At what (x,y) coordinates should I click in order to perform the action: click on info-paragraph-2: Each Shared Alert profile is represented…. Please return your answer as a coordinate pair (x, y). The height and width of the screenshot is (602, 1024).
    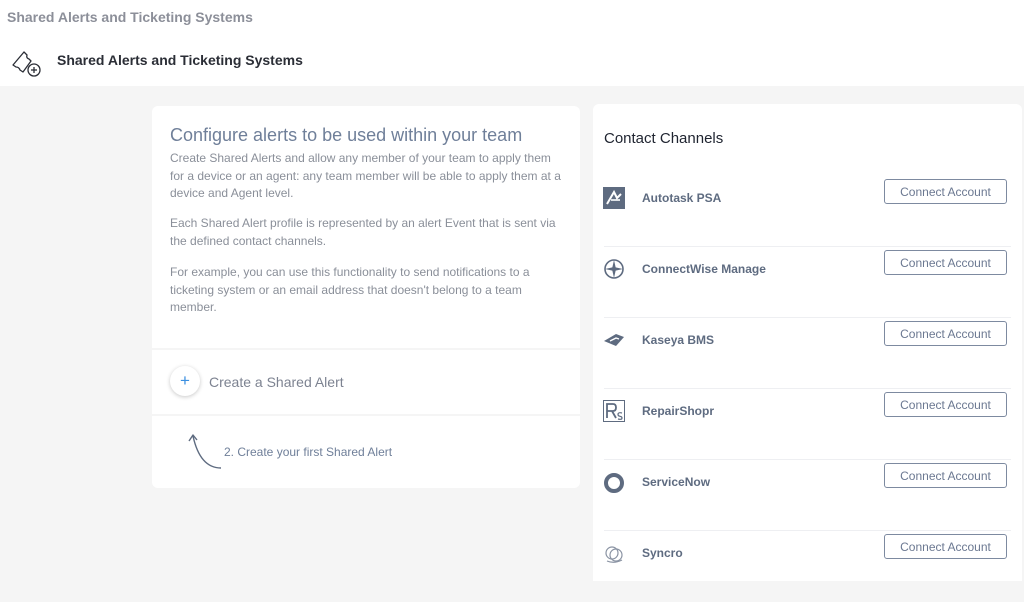
    Looking at the image, I should click on (363, 232).